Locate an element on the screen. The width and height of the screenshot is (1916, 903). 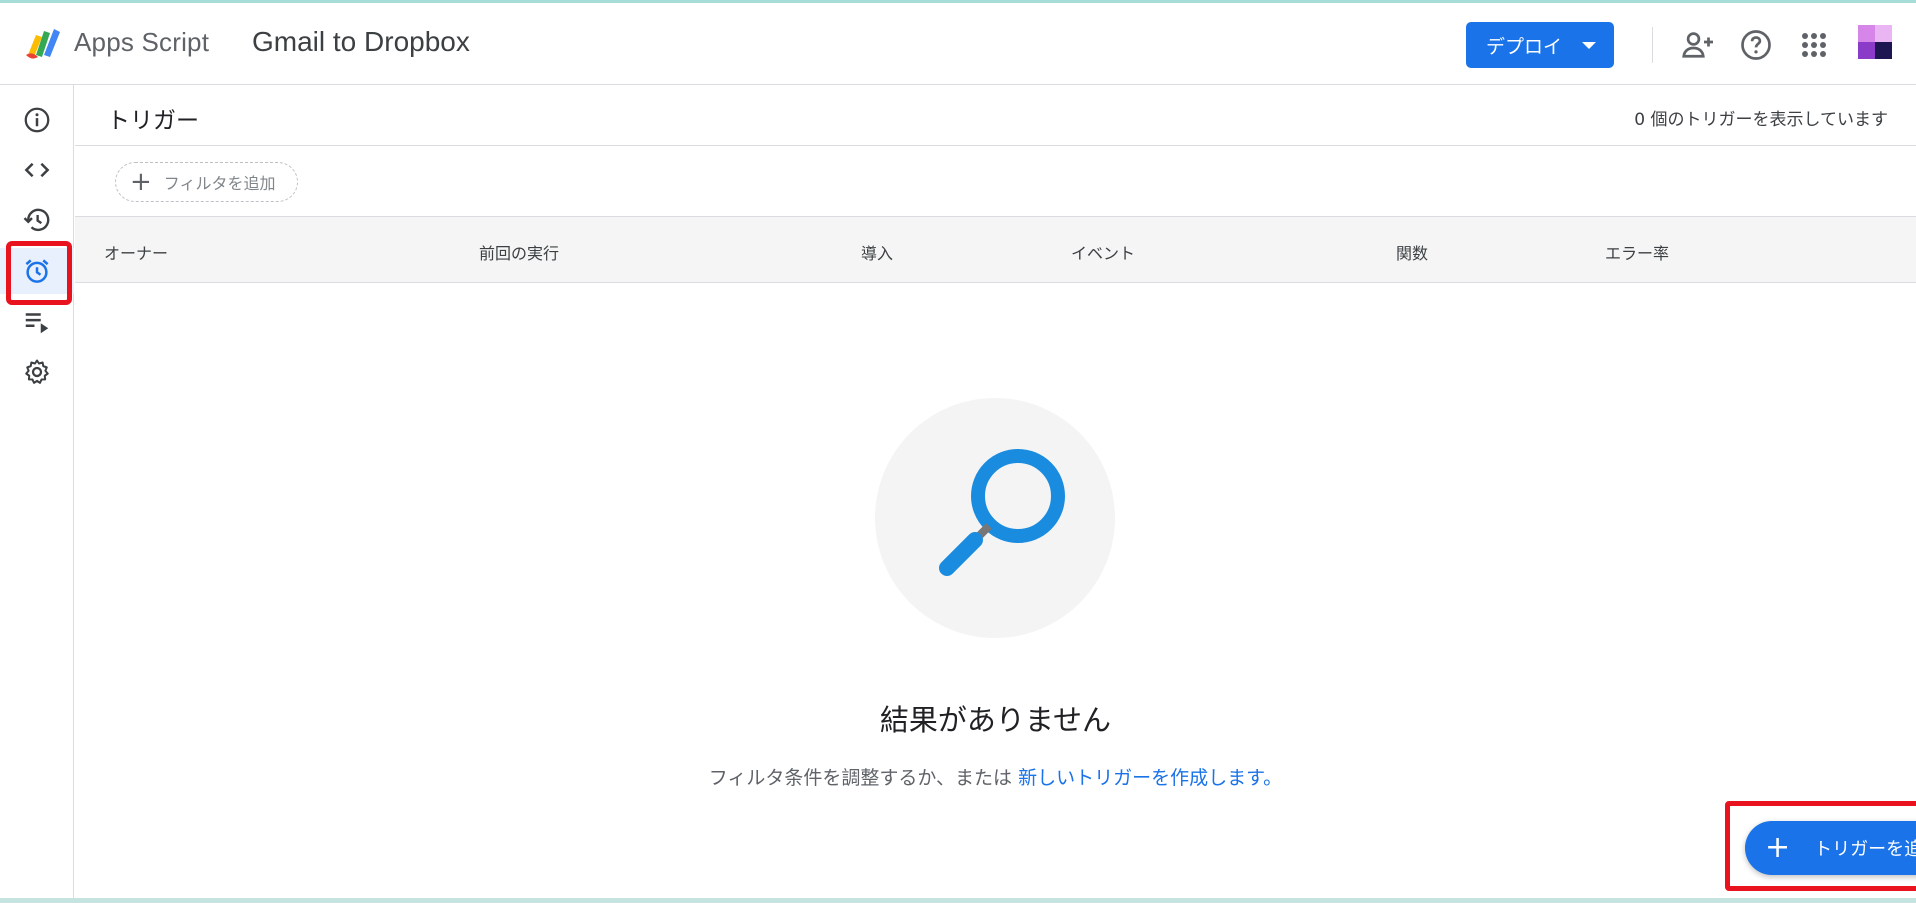
apps-script-logo is located at coordinates (43, 44).